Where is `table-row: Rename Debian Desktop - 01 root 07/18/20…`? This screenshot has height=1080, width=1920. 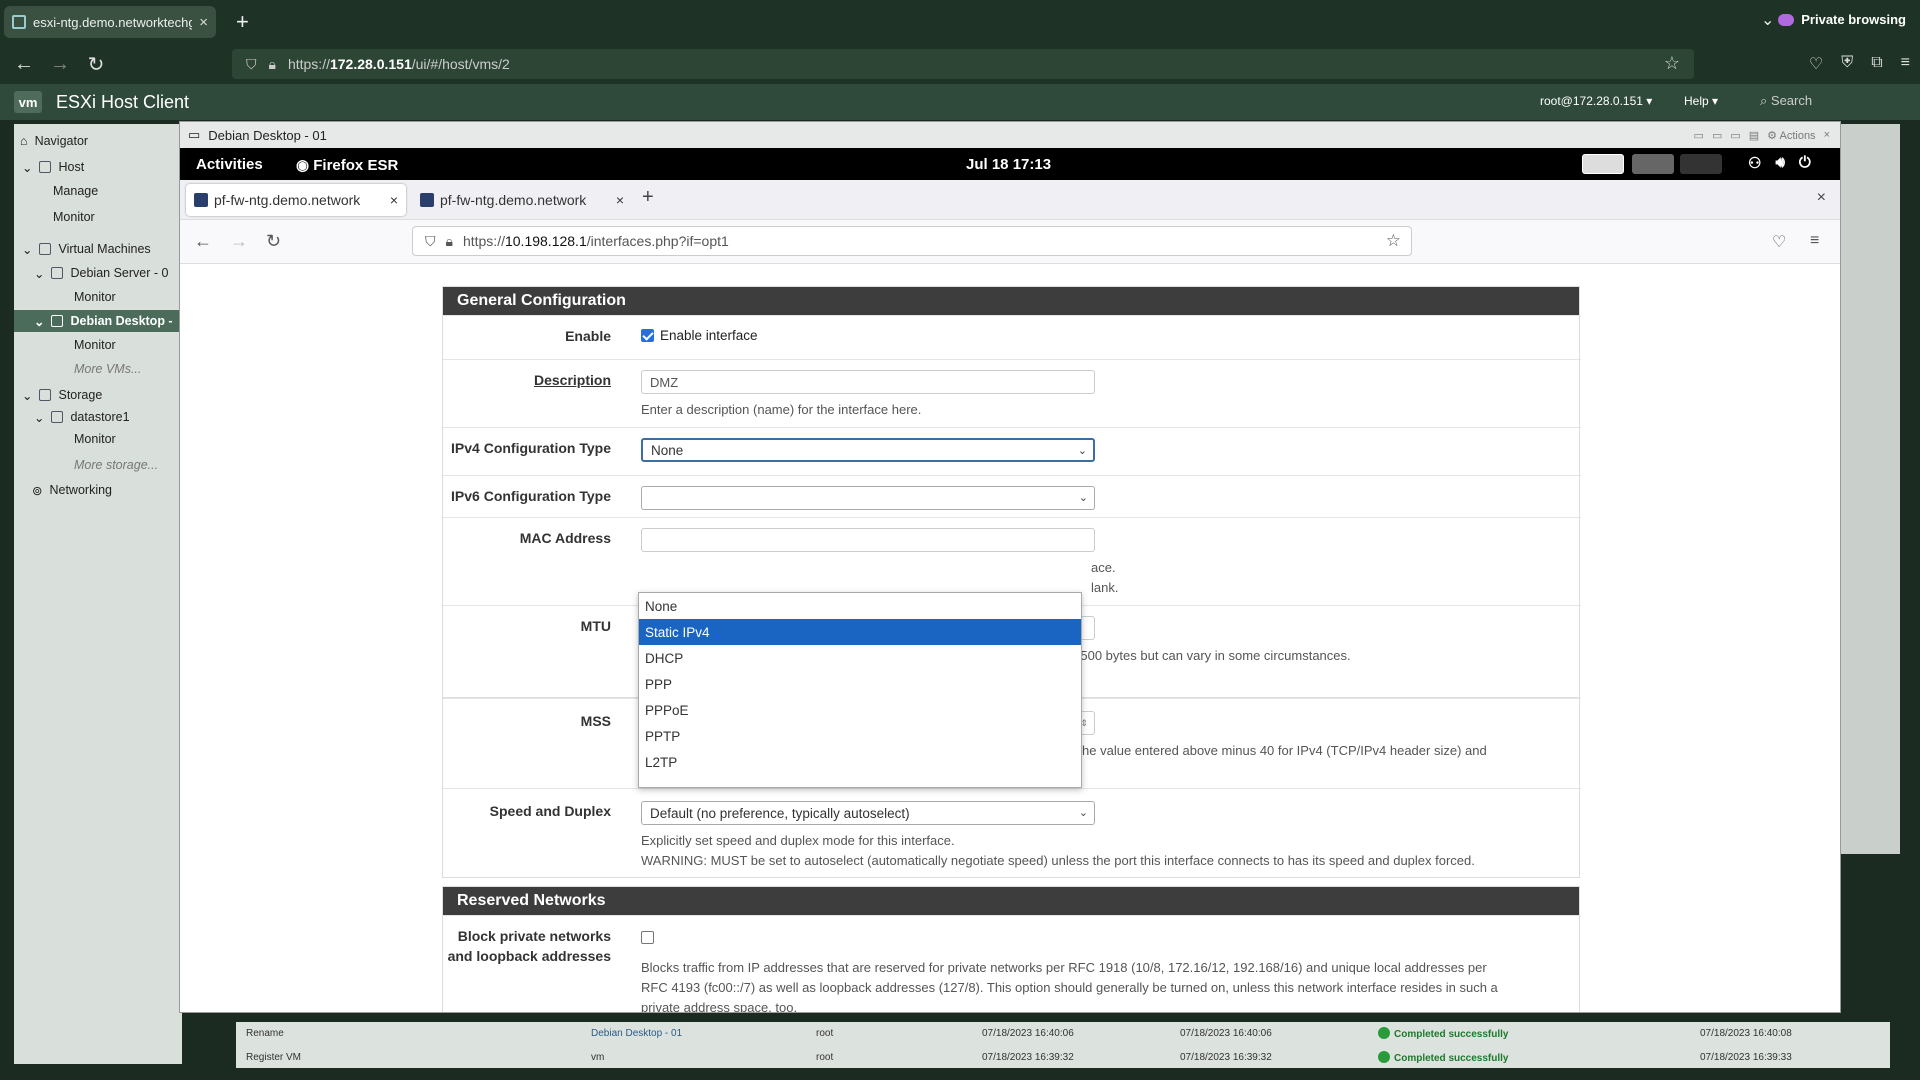
table-row: Rename Debian Desktop - 01 root 07/18/20… is located at coordinates (1063, 1033).